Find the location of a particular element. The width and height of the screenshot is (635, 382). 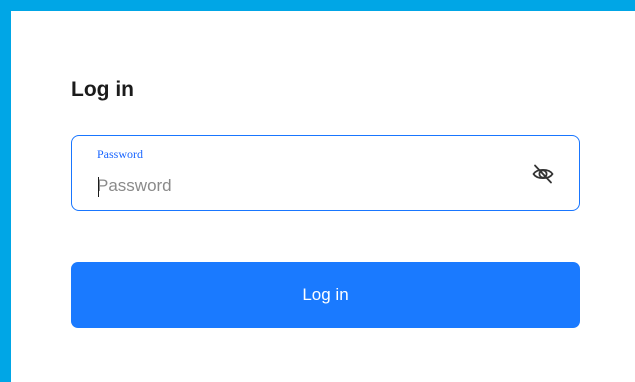

page-title: Log in is located at coordinates (102, 89).